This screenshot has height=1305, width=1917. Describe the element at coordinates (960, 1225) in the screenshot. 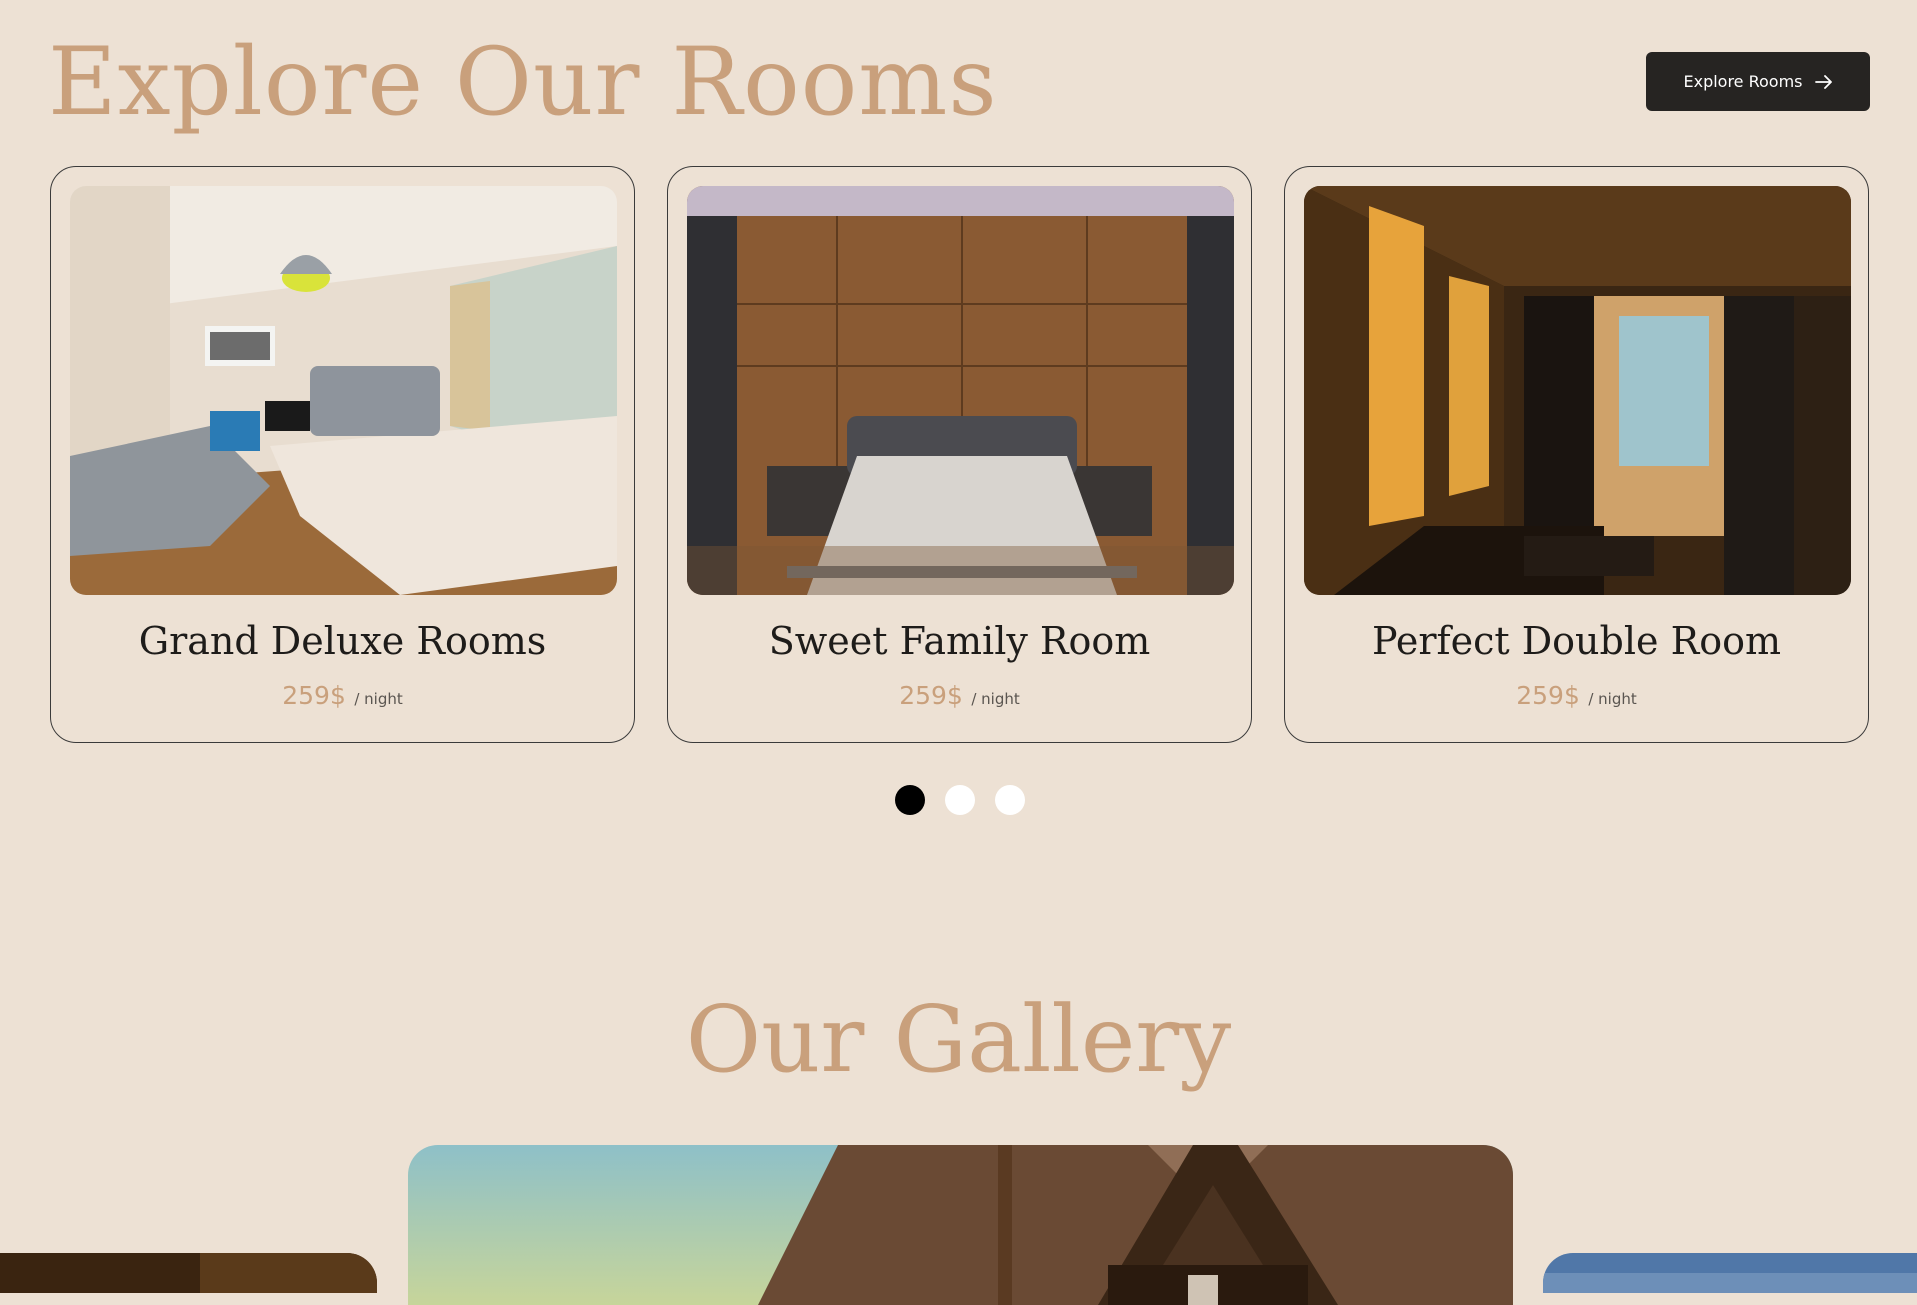

I see `gallery-image-center` at that location.